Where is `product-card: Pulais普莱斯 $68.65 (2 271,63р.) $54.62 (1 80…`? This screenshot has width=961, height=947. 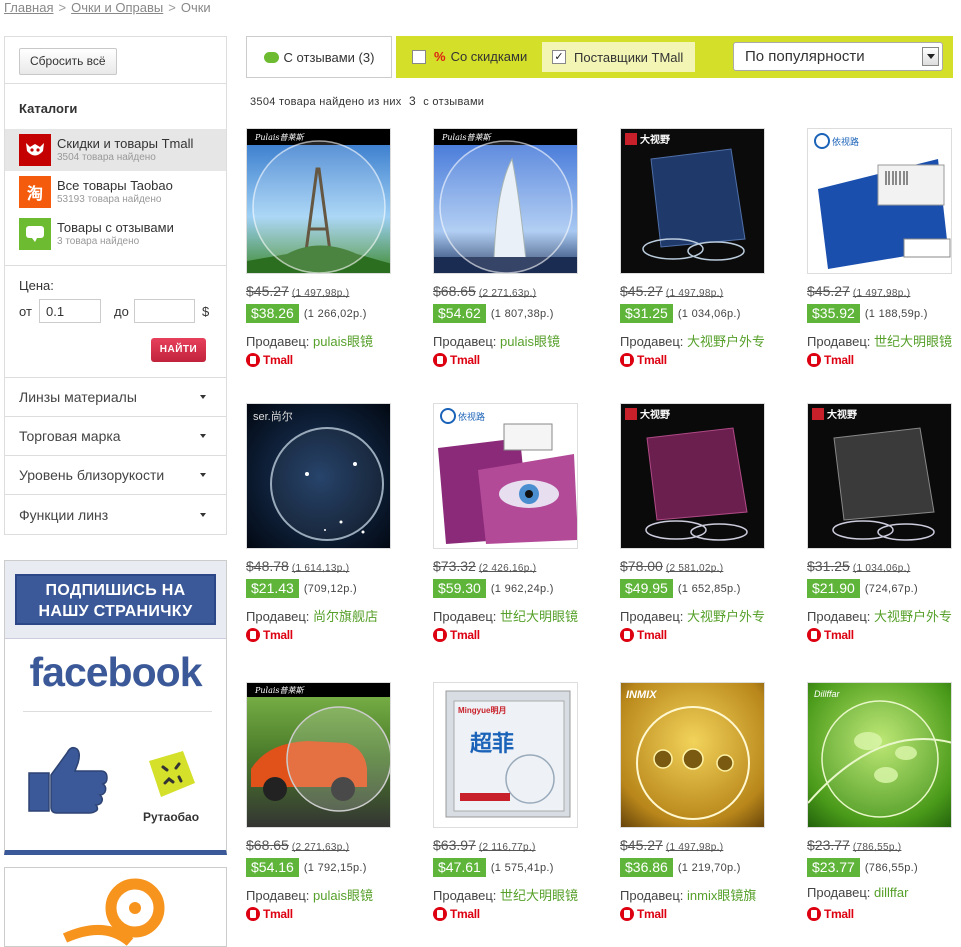 product-card: Pulais普莱斯 $68.65 (2 271,63р.) $54.62 (1 80… is located at coordinates (518, 247).